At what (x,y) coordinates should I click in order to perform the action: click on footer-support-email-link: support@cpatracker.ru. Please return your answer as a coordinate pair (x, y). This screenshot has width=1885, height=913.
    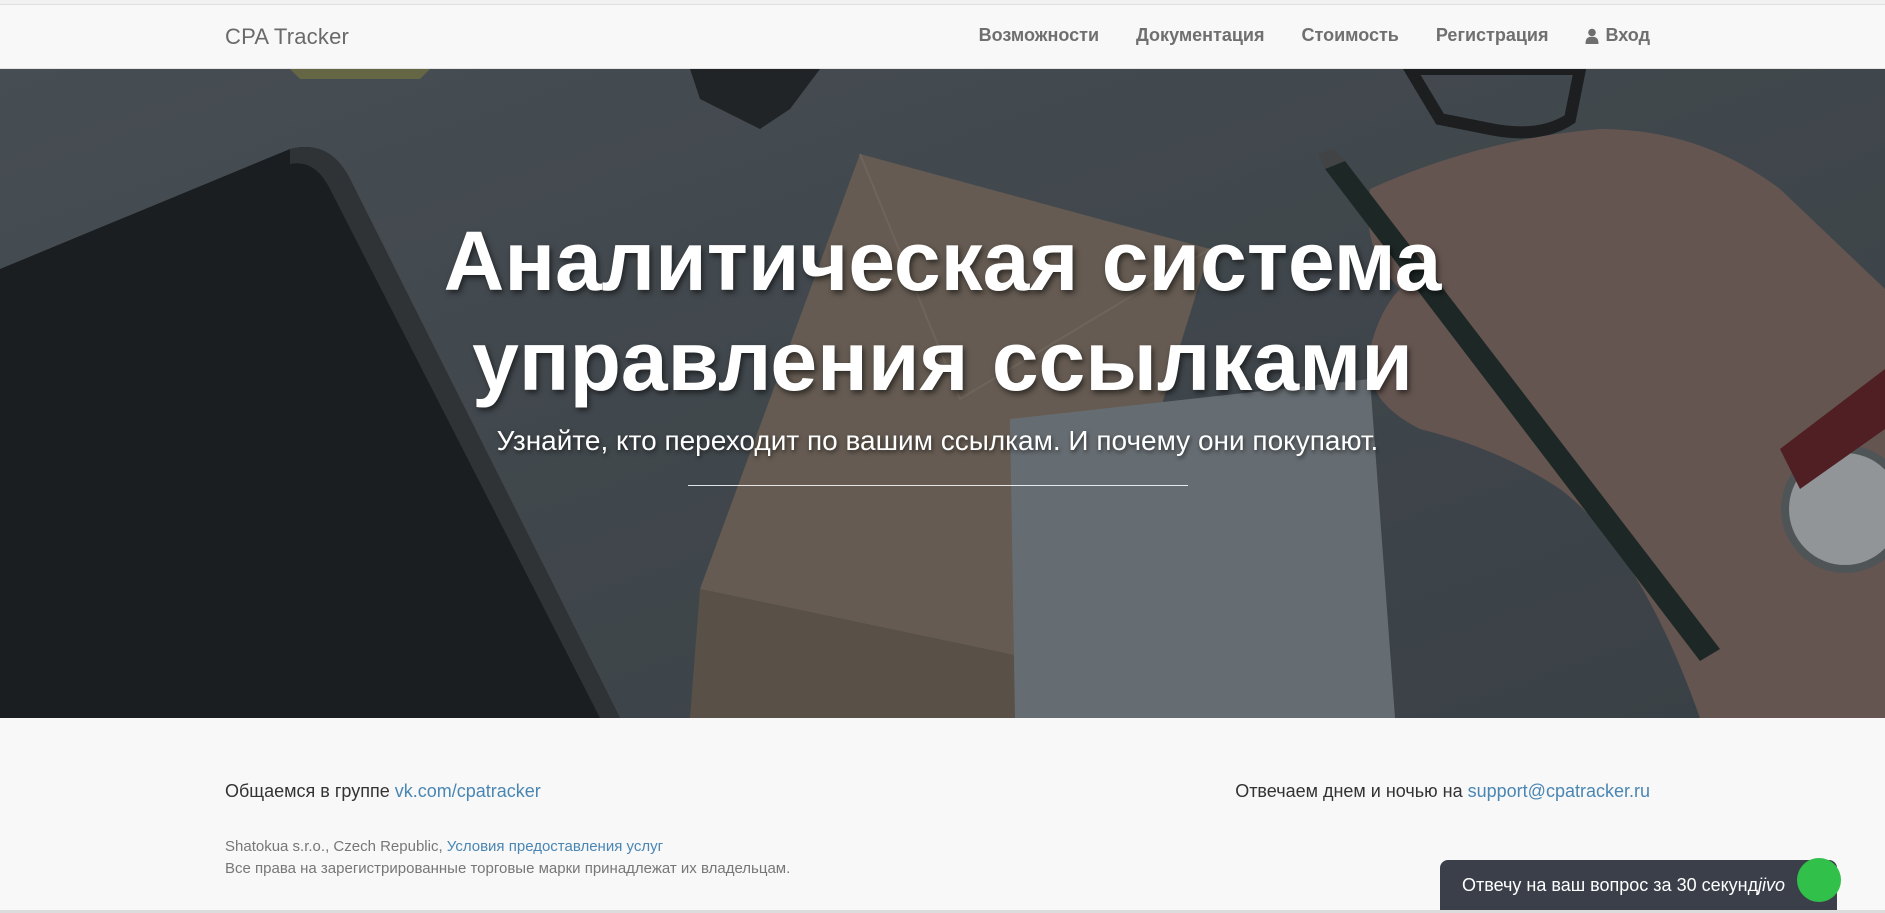
    Looking at the image, I should click on (1559, 791).